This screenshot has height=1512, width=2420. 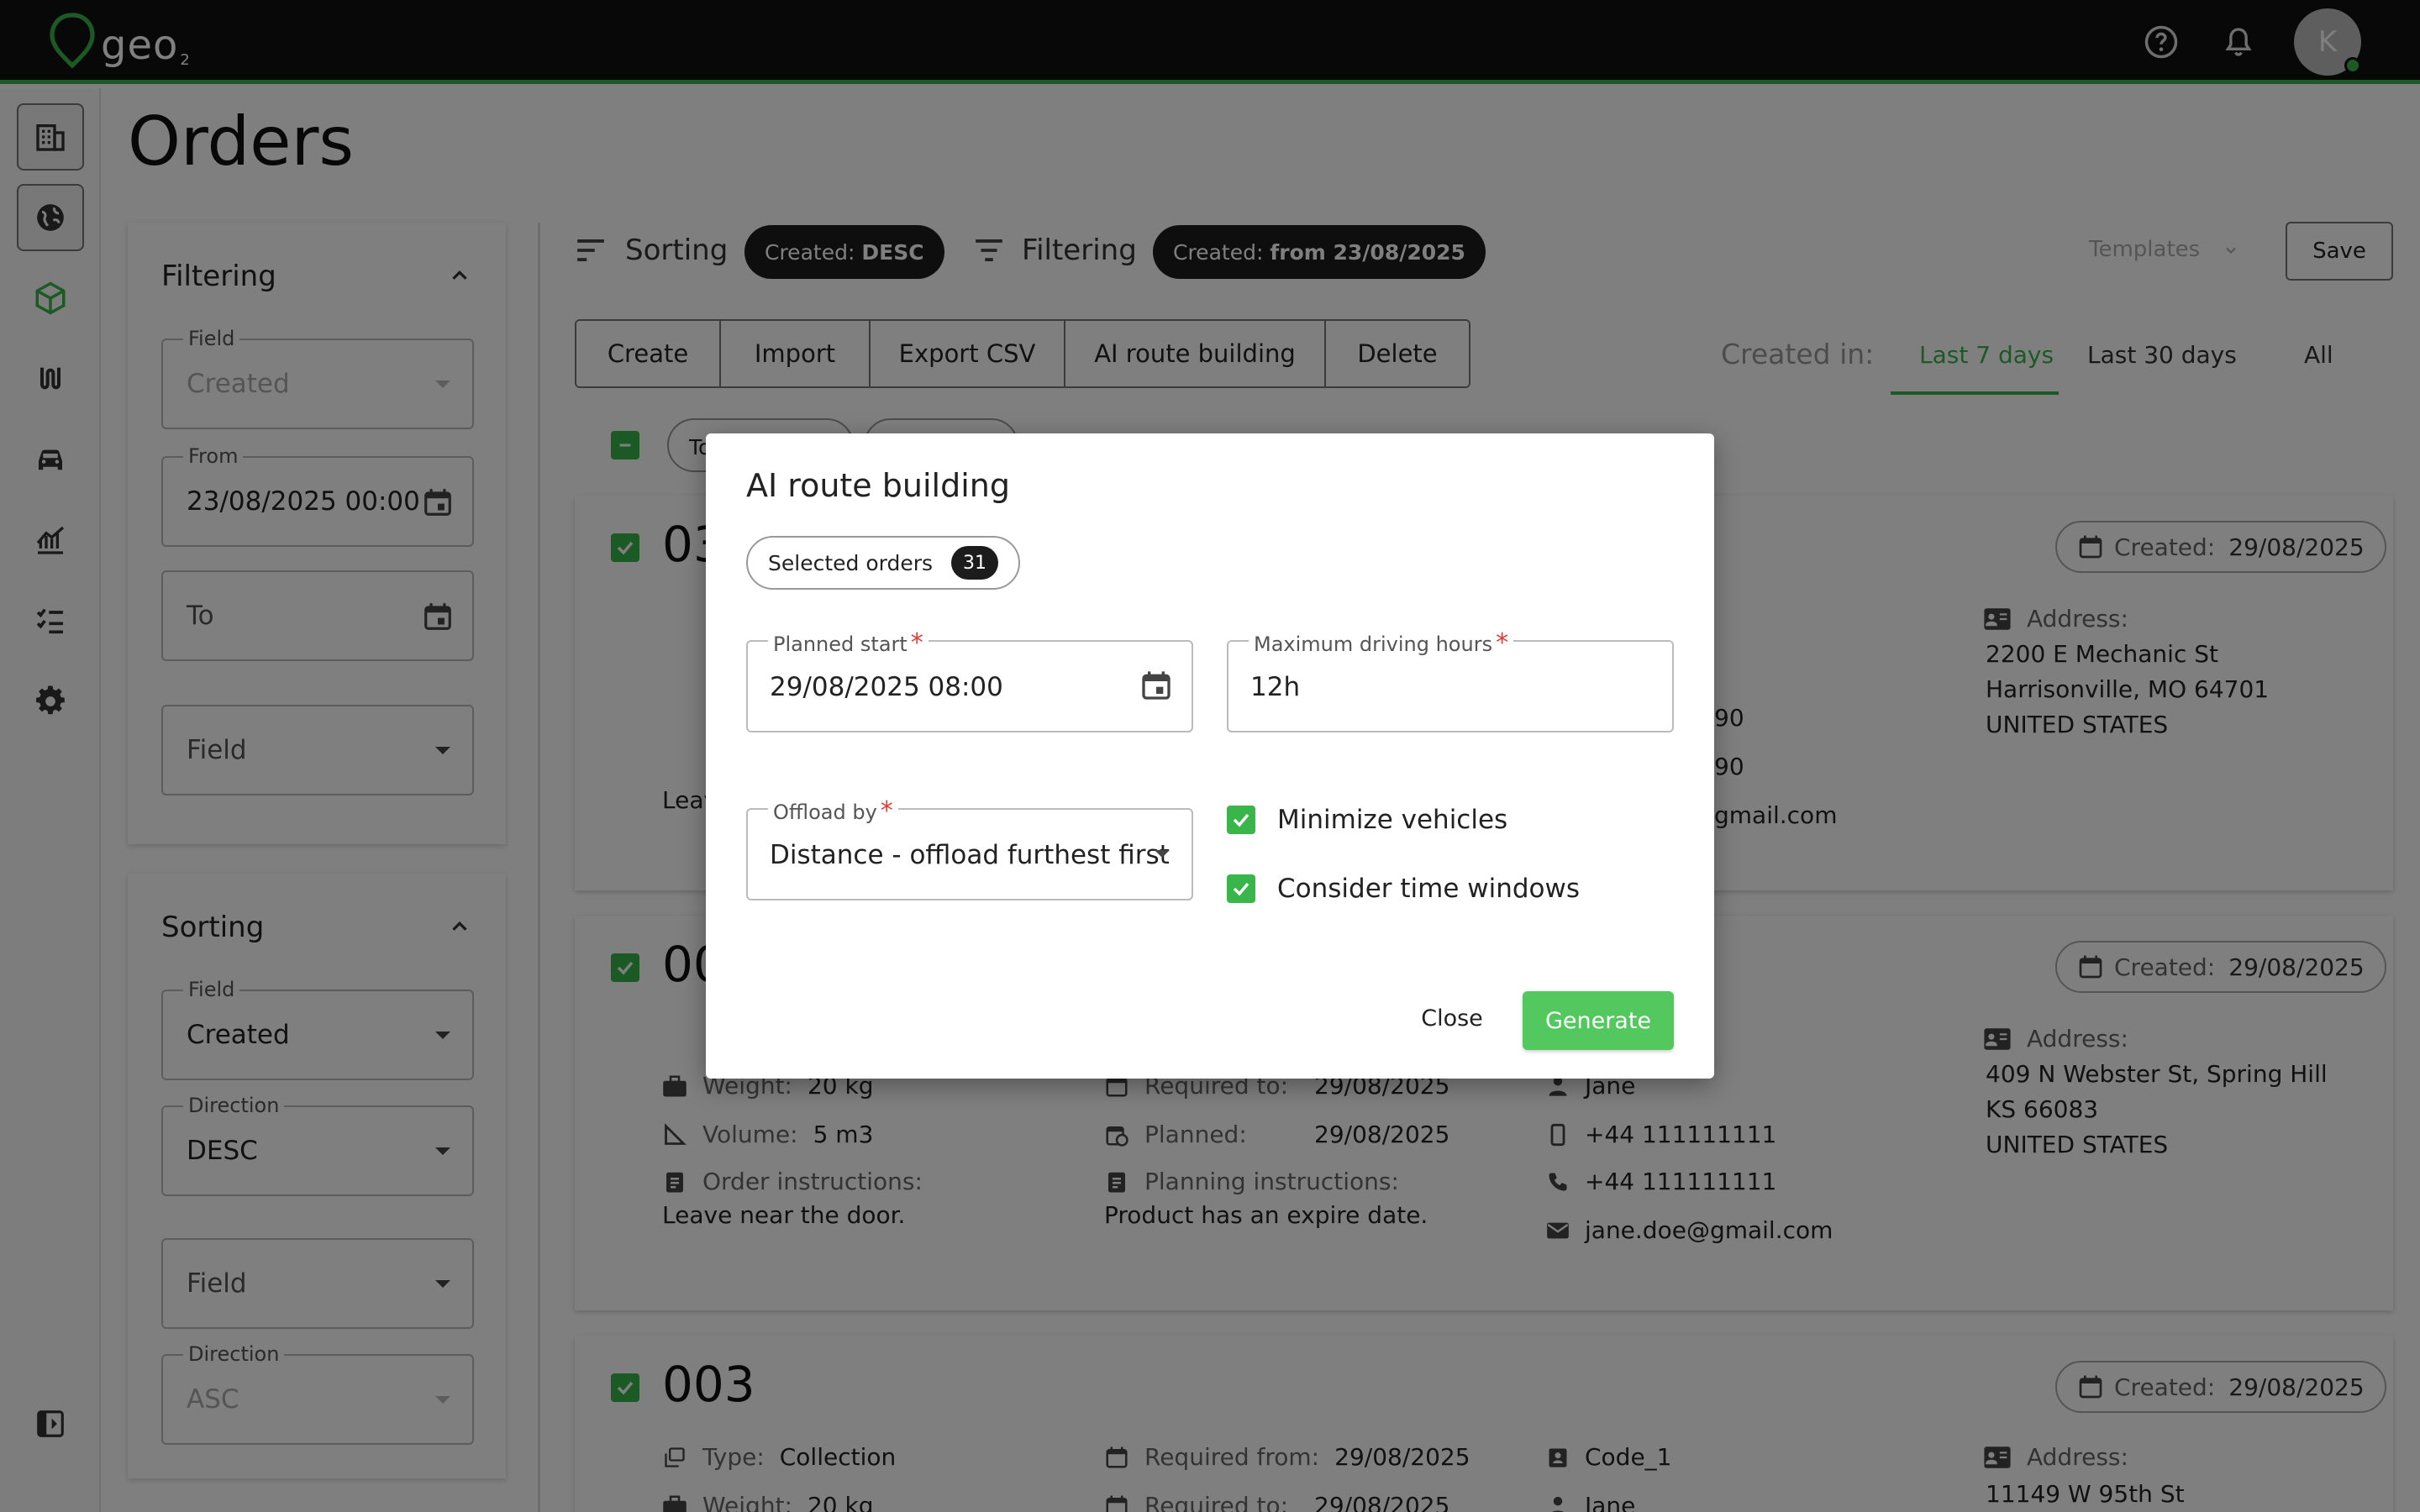 What do you see at coordinates (1429, 889) in the screenshot?
I see `consider-time-windows-label: Consider time windows` at bounding box center [1429, 889].